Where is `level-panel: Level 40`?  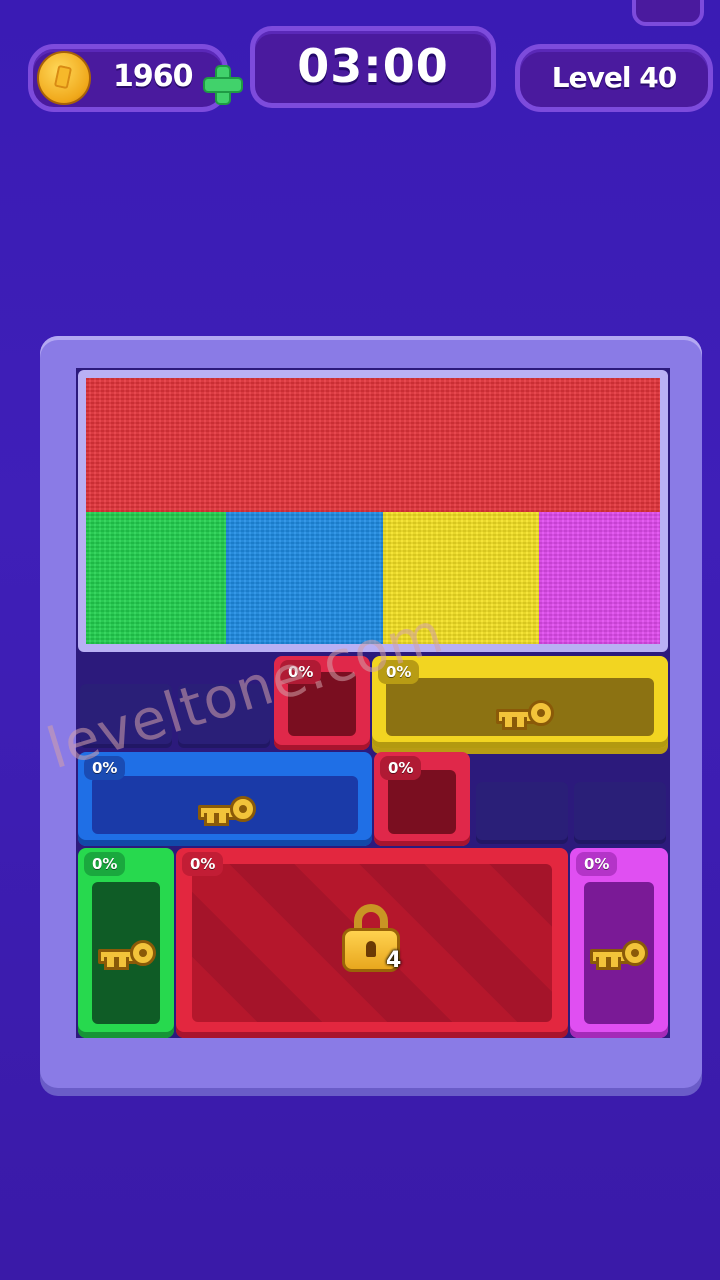 level-panel: Level 40 is located at coordinates (614, 78).